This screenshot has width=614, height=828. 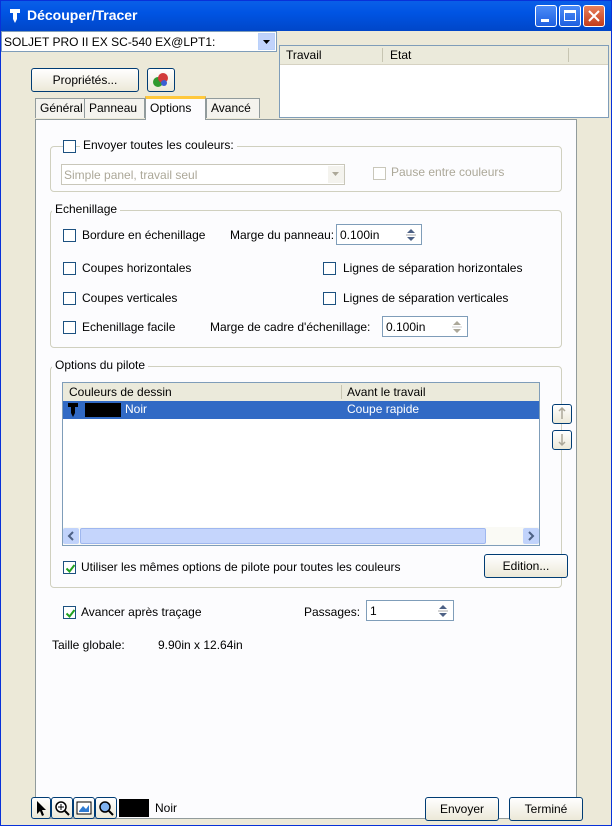 I want to click on panel-margin-value: 0.100in, so click(x=360, y=235).